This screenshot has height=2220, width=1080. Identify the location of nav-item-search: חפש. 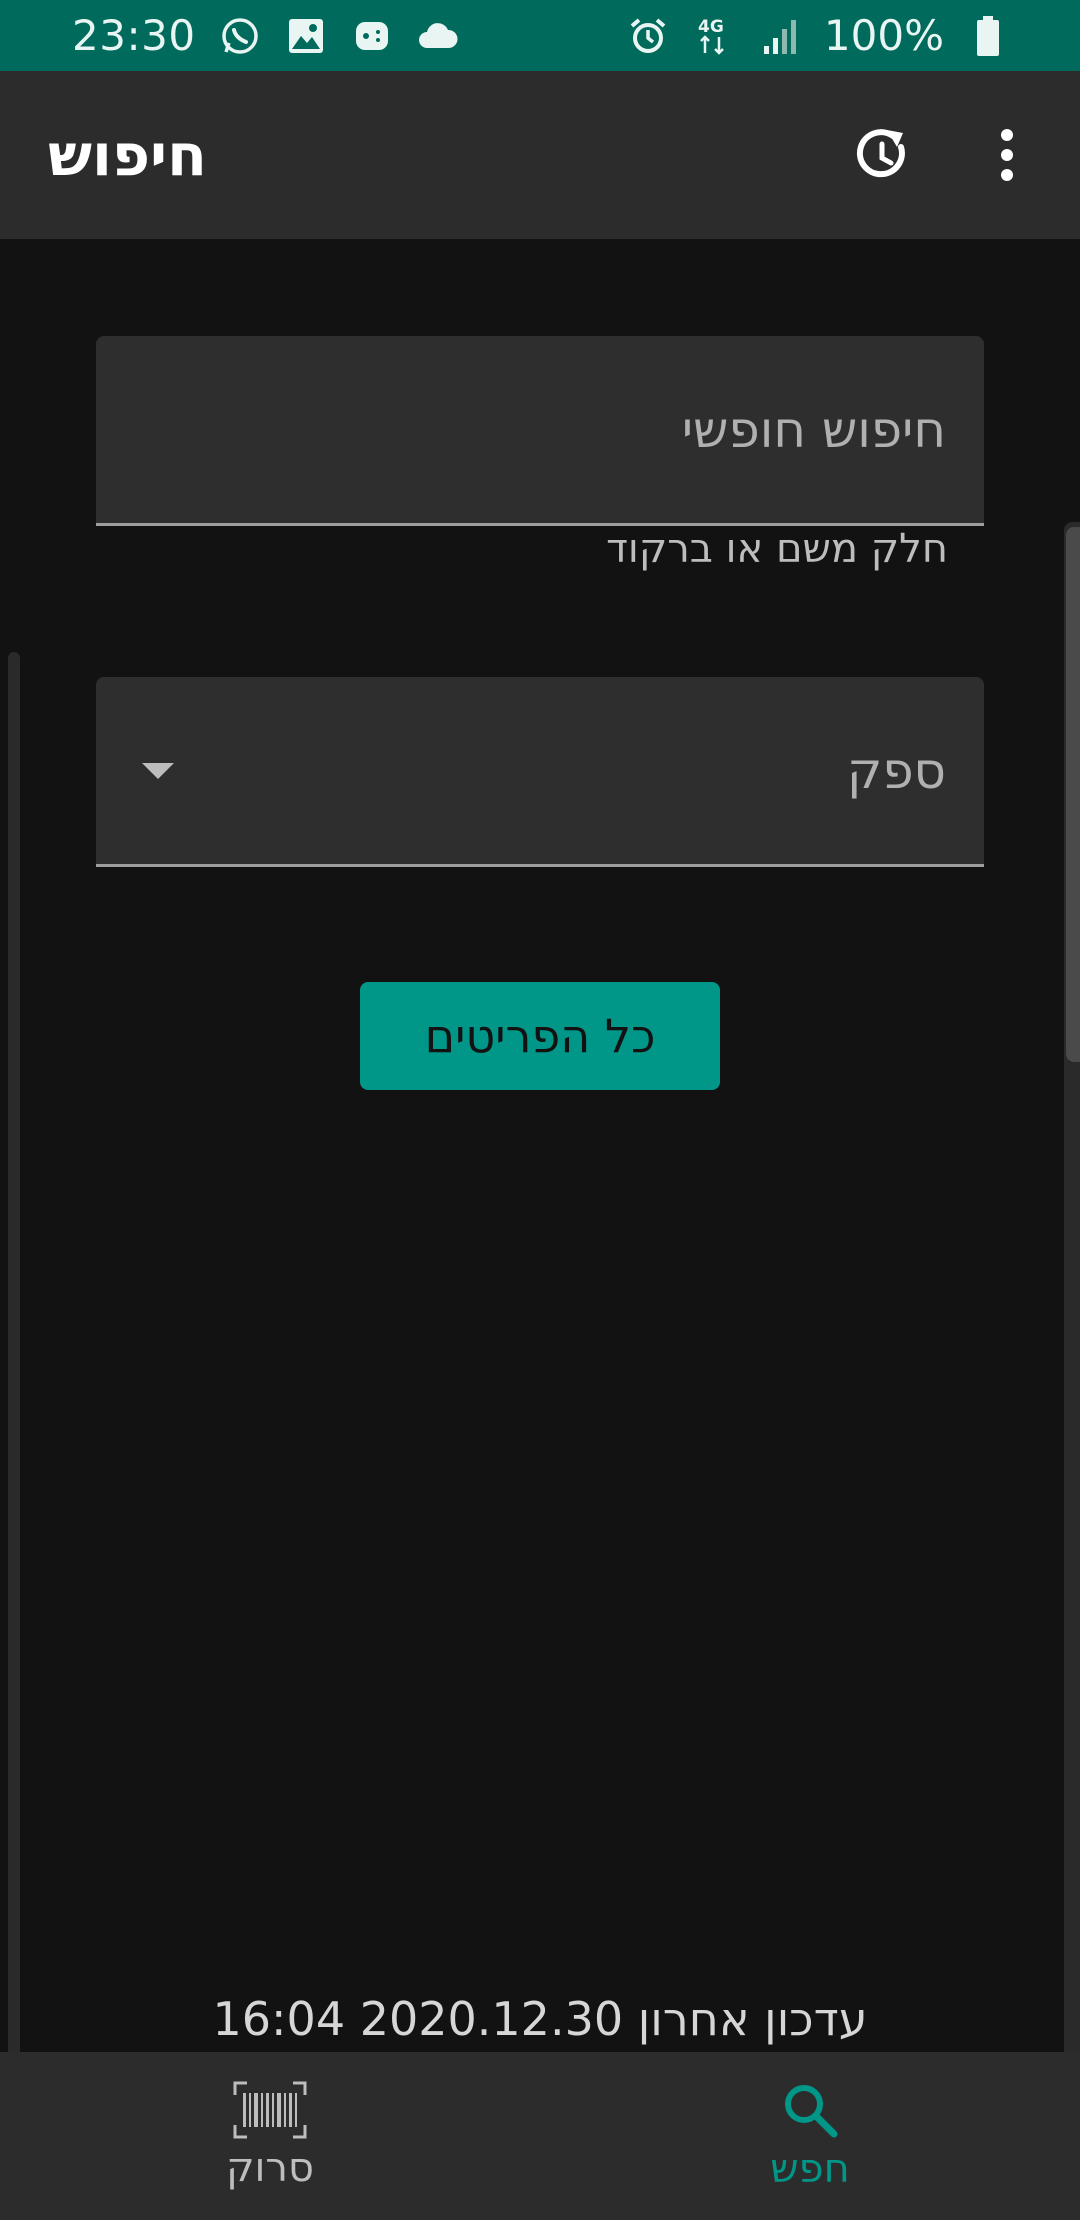
(810, 2136).